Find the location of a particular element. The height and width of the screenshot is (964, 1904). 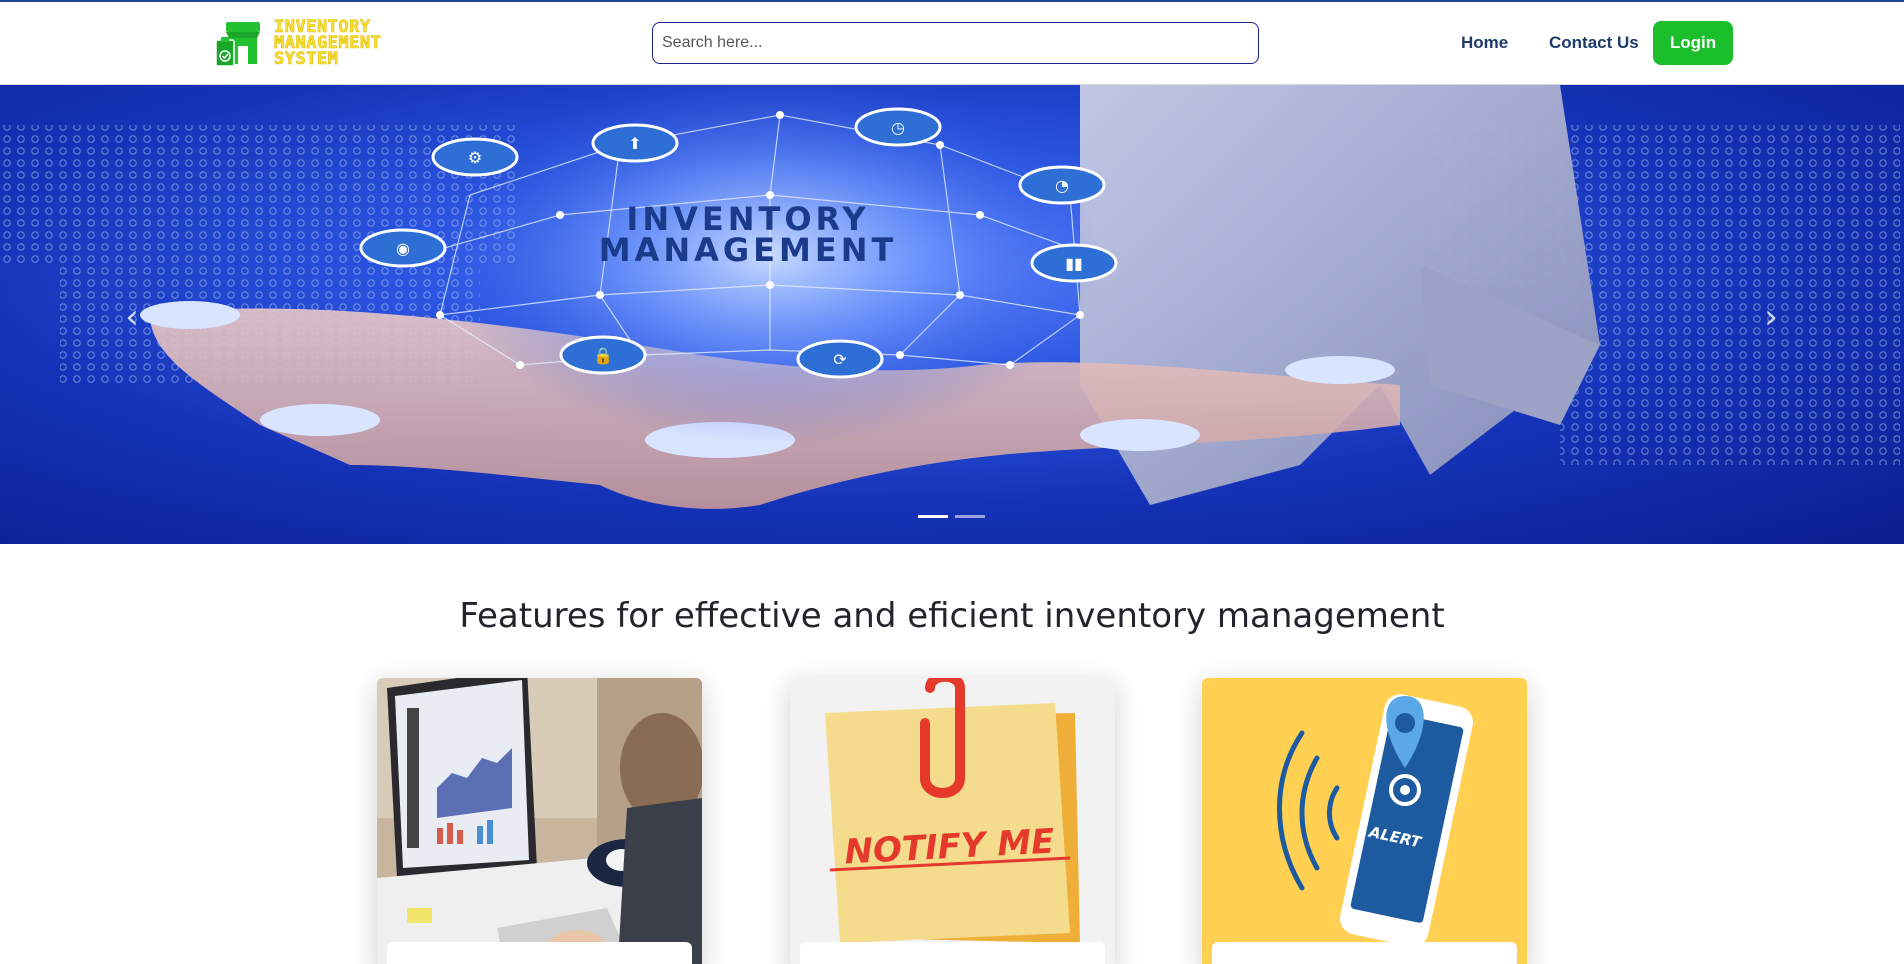

feature-card-analytics is located at coordinates (539, 821).